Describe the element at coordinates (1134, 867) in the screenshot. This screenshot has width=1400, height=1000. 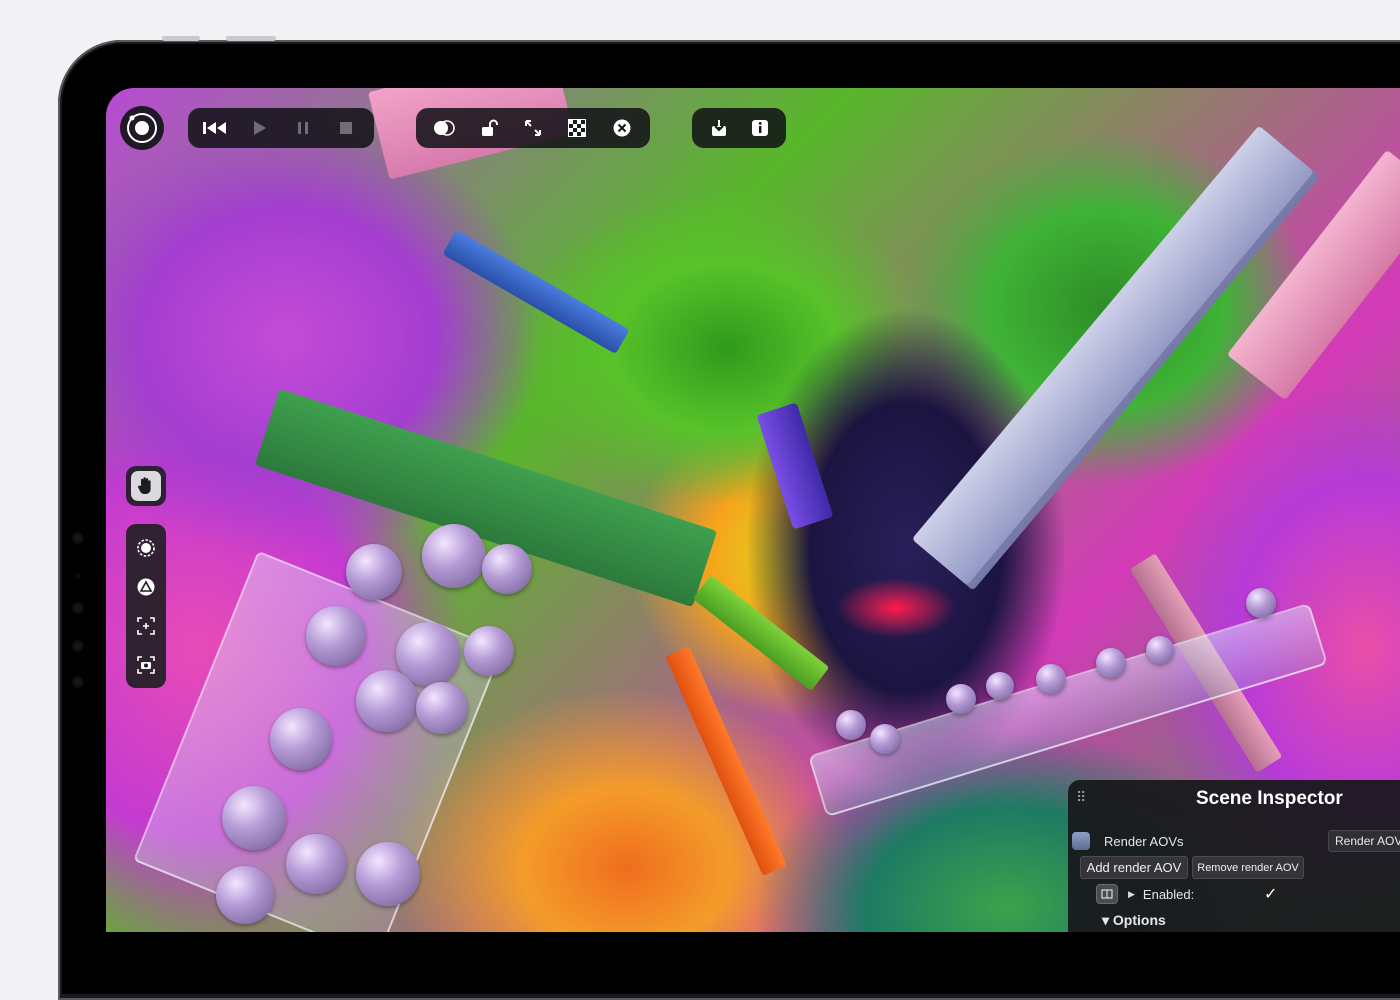
I see `add-render-aov-button: Add render AOV` at that location.